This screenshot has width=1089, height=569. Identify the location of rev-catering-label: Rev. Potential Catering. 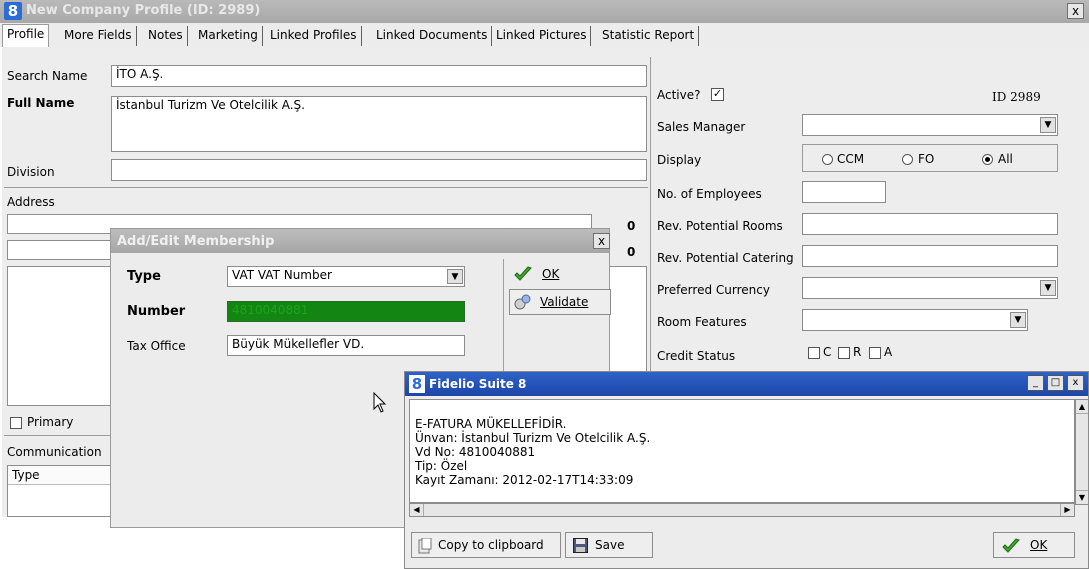
(725, 258).